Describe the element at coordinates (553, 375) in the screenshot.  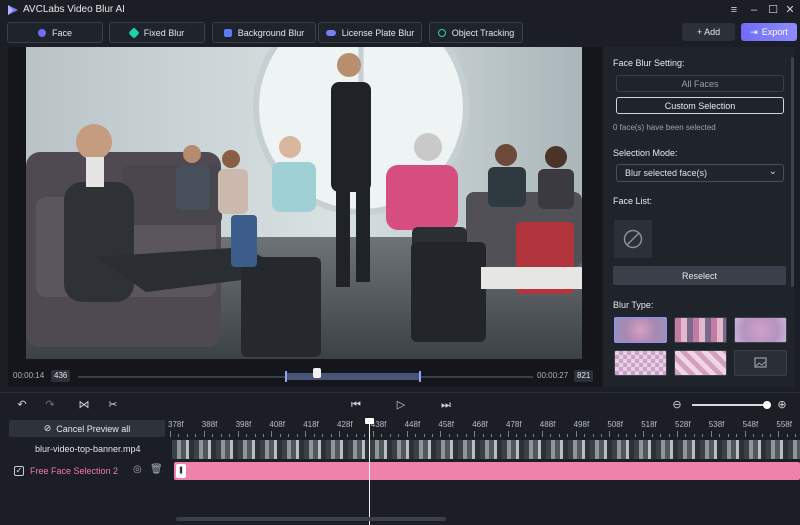
I see `end-timecode: 00:00:27` at that location.